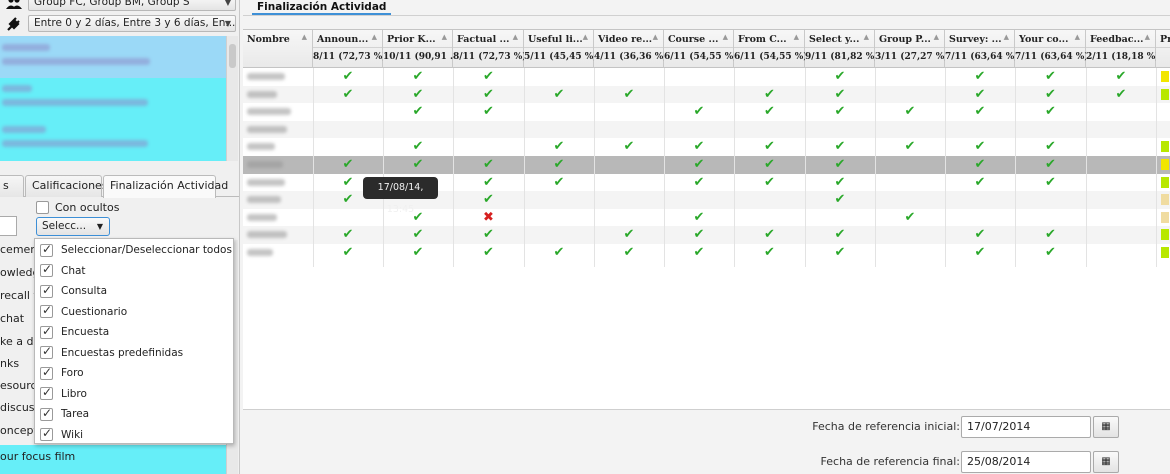  I want to click on tab-finalizacion-actividad-main: Finalización Actividad, so click(322, 7).